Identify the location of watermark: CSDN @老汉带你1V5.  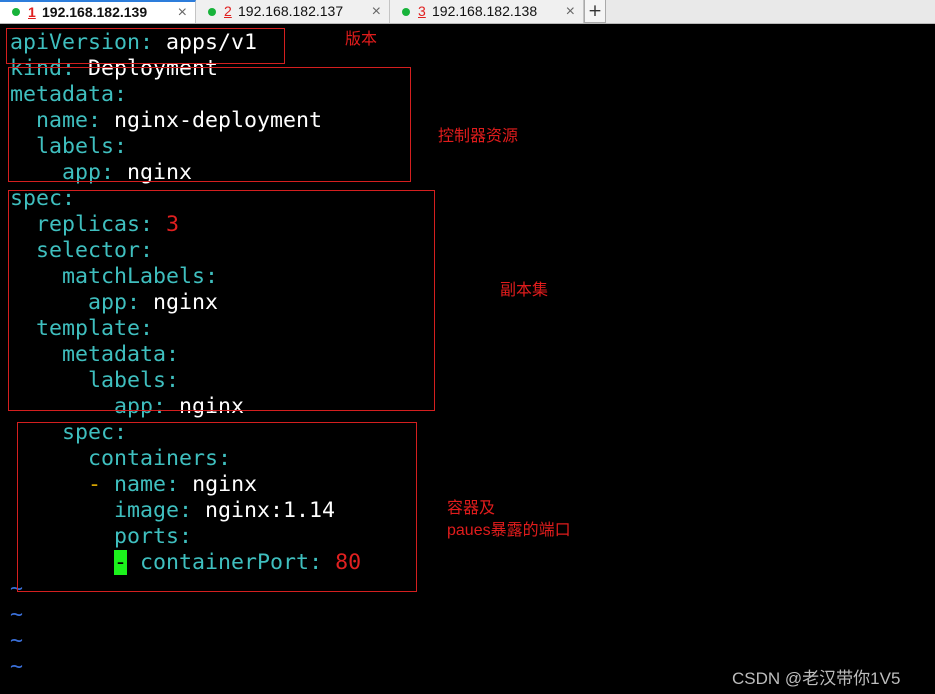
(816, 678).